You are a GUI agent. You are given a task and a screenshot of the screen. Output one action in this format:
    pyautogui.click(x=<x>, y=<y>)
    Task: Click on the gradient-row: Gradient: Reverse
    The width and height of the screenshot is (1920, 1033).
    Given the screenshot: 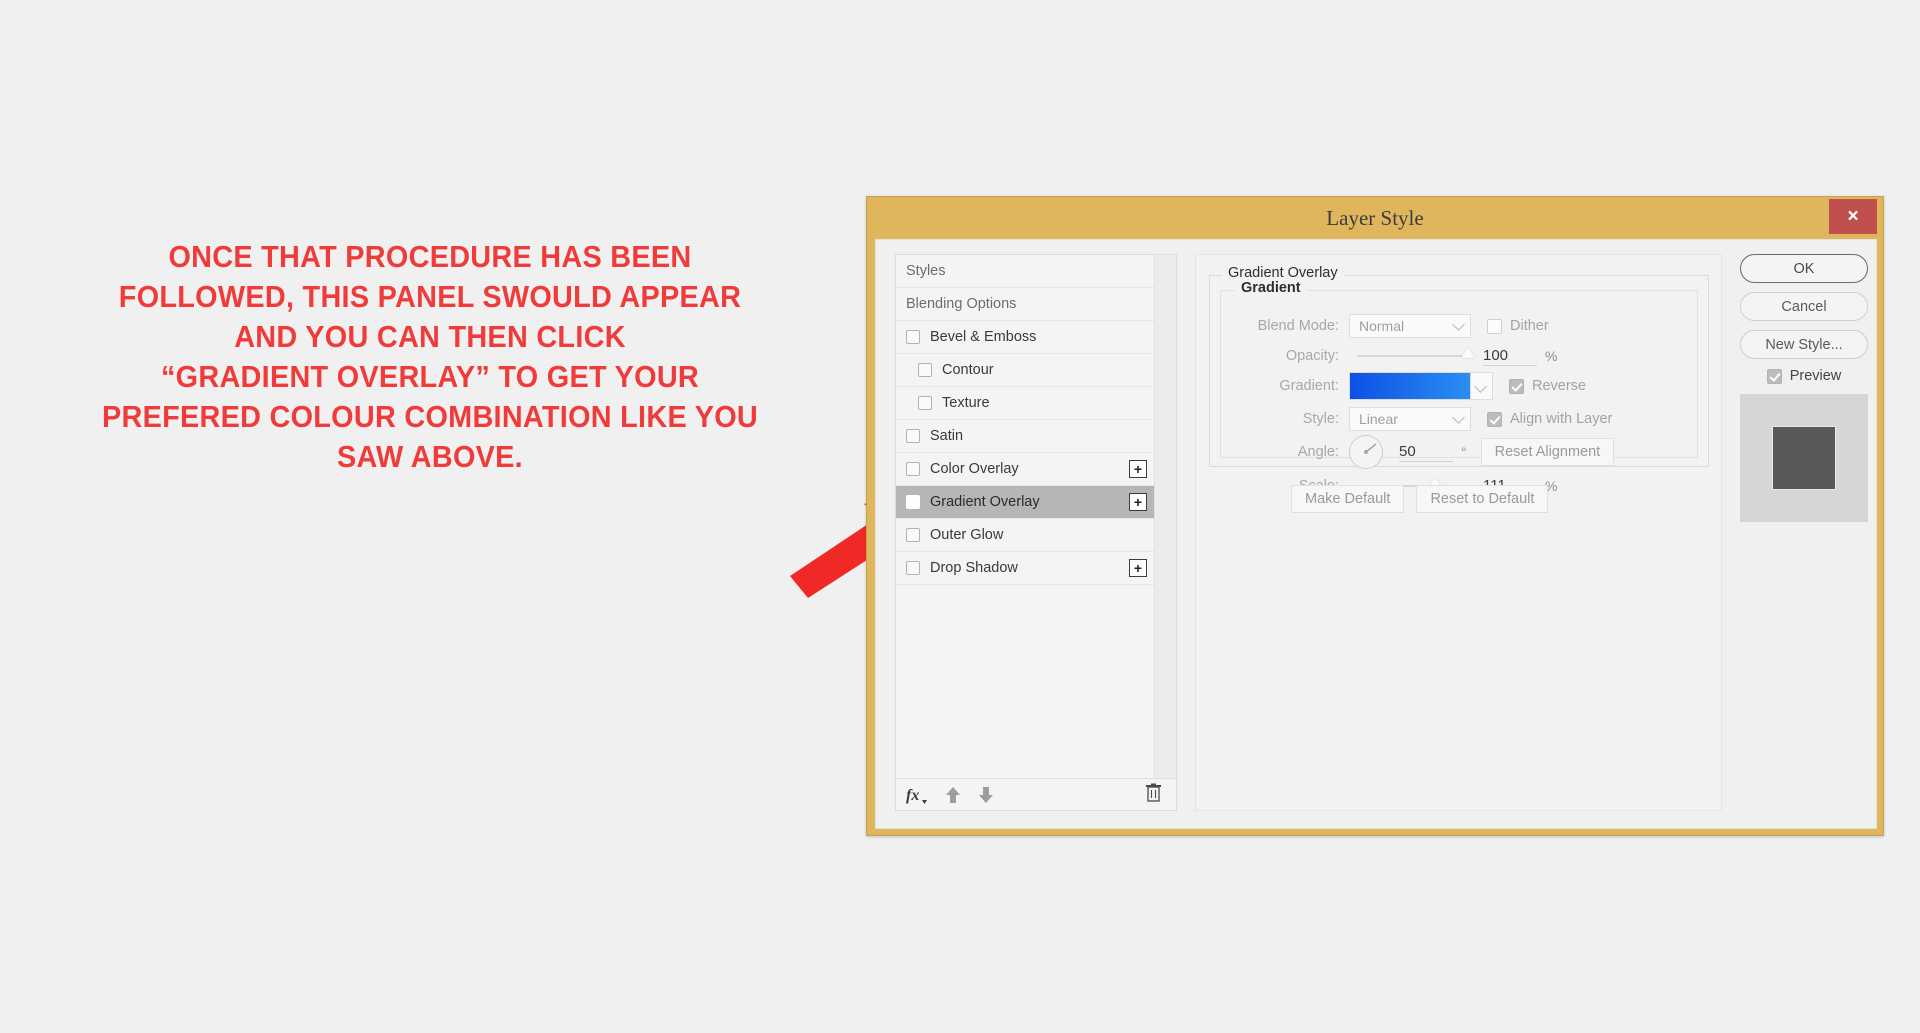 What is the action you would take?
    pyautogui.click(x=1460, y=386)
    